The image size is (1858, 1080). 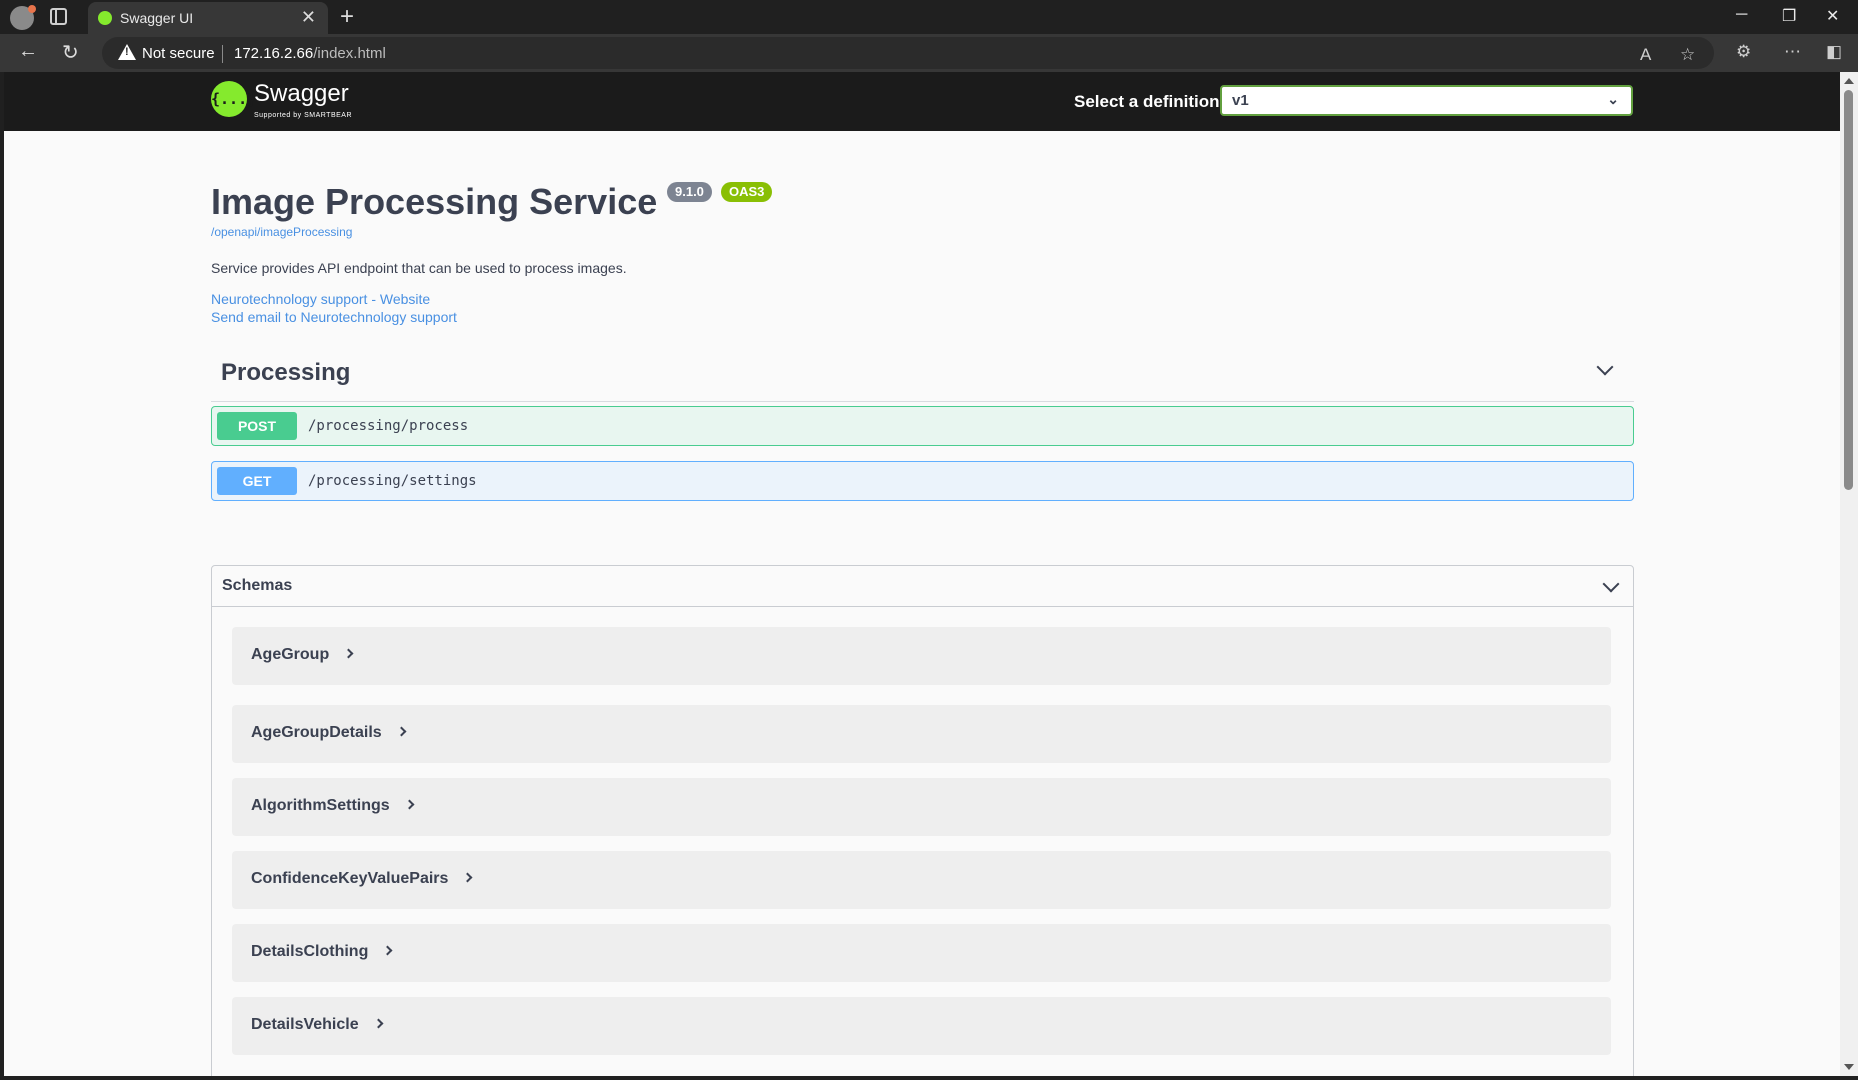 What do you see at coordinates (105, 18) in the screenshot?
I see `swagger-favicon-icon` at bounding box center [105, 18].